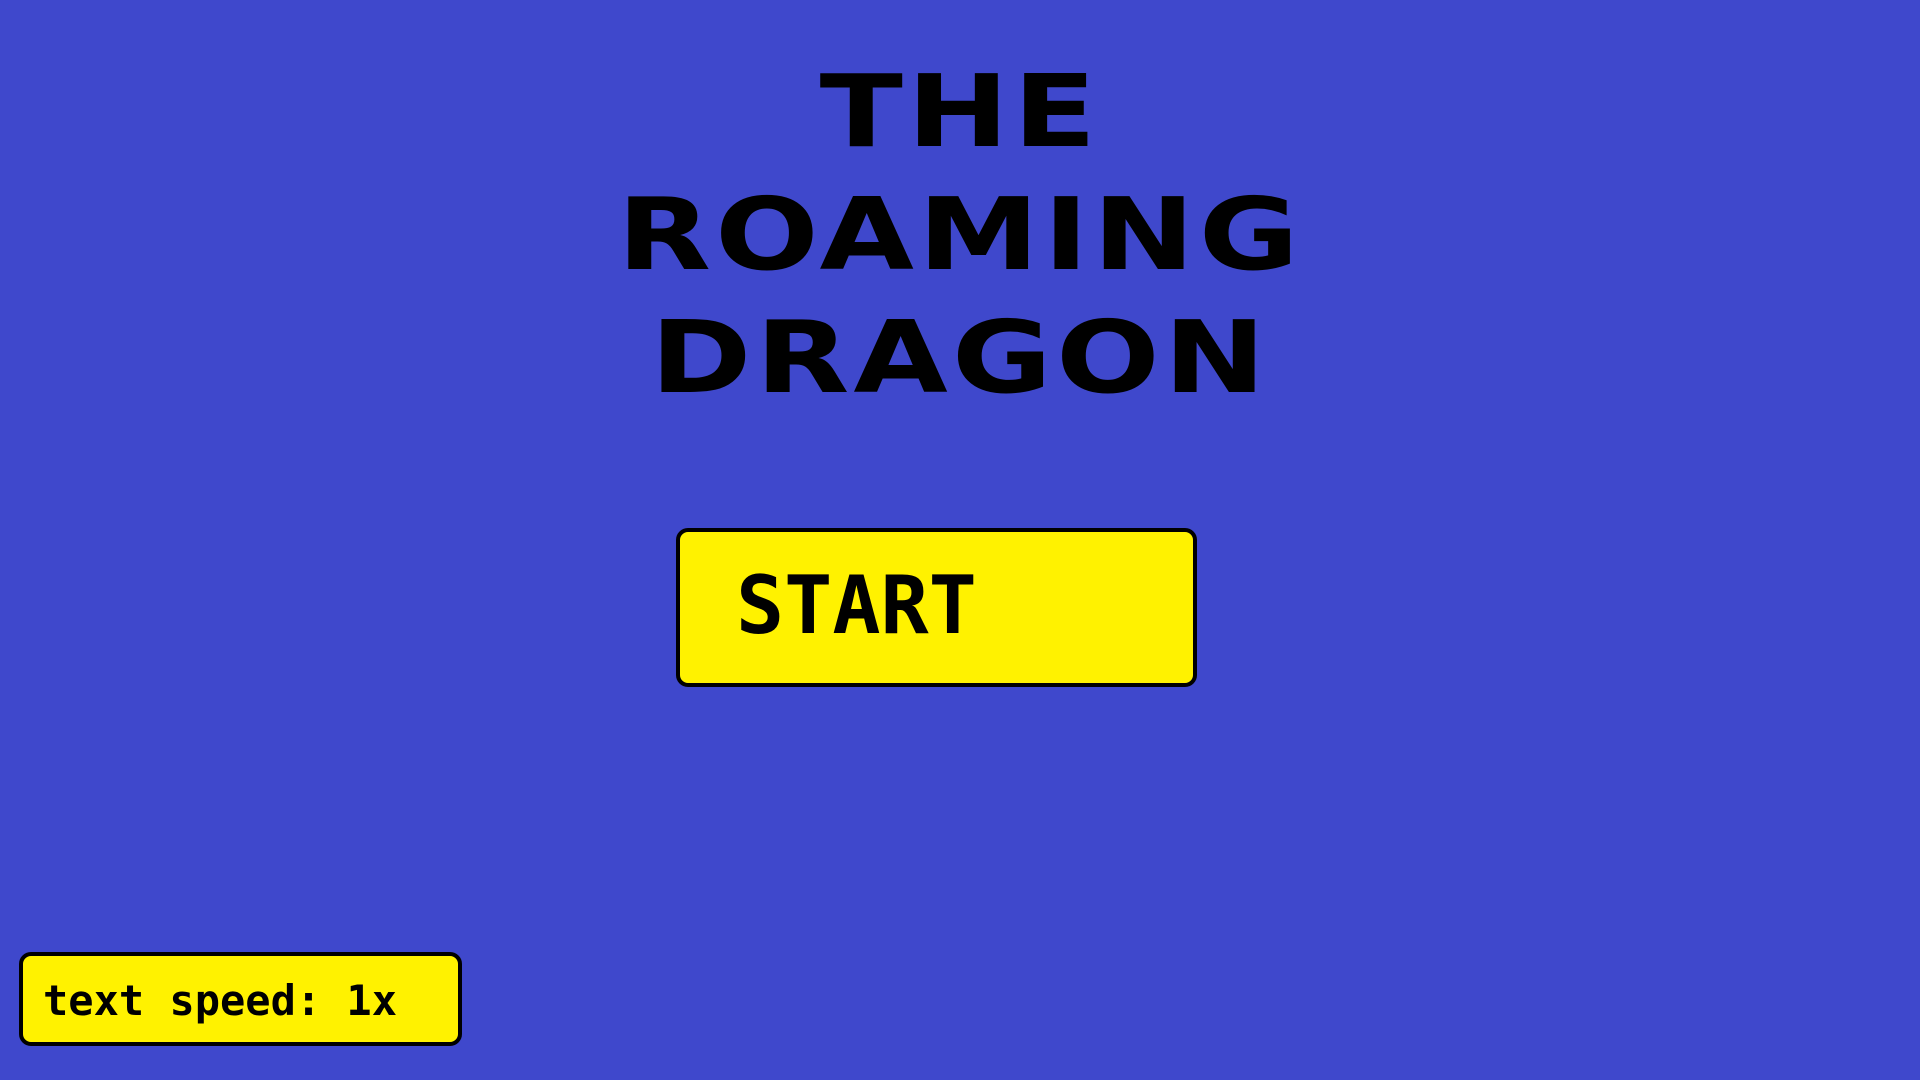  I want to click on start-button: START, so click(936, 607).